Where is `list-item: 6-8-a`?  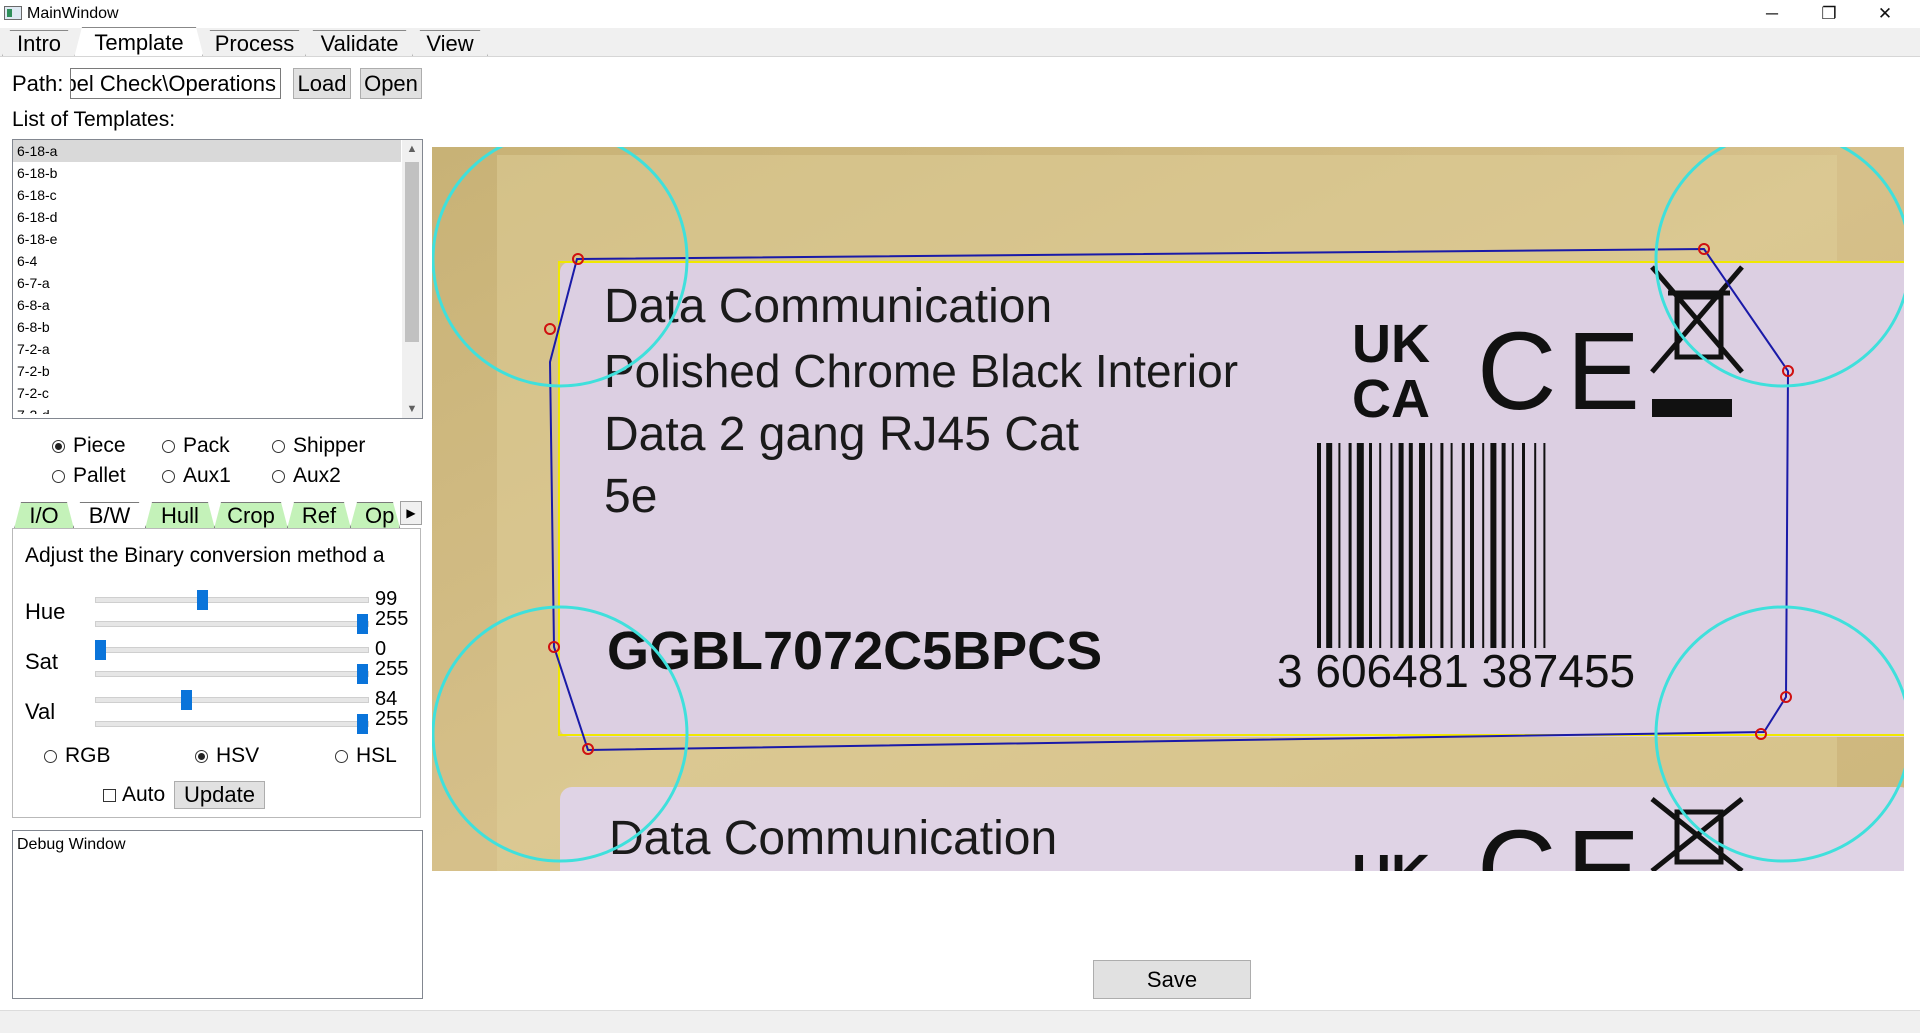
list-item: 6-8-a is located at coordinates (207, 305).